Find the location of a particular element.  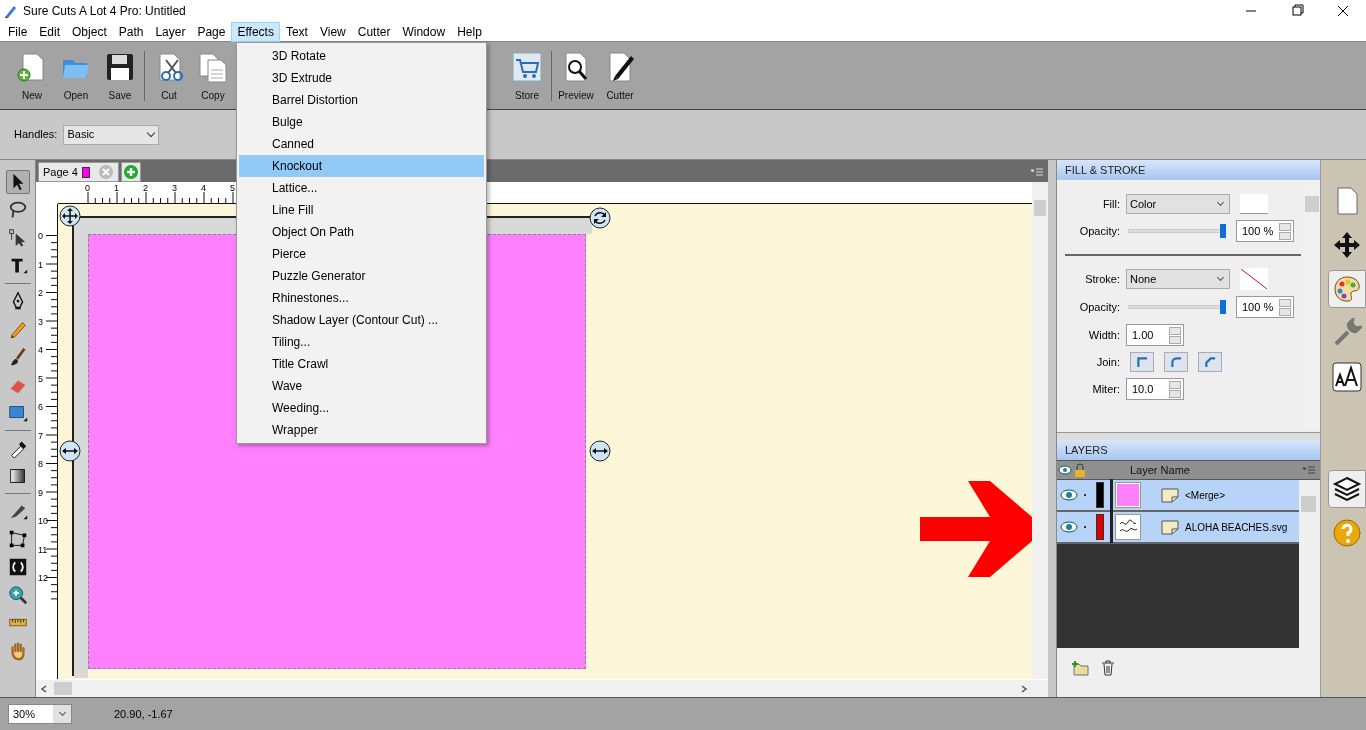

toolbar-button: Store is located at coordinates (527, 75).